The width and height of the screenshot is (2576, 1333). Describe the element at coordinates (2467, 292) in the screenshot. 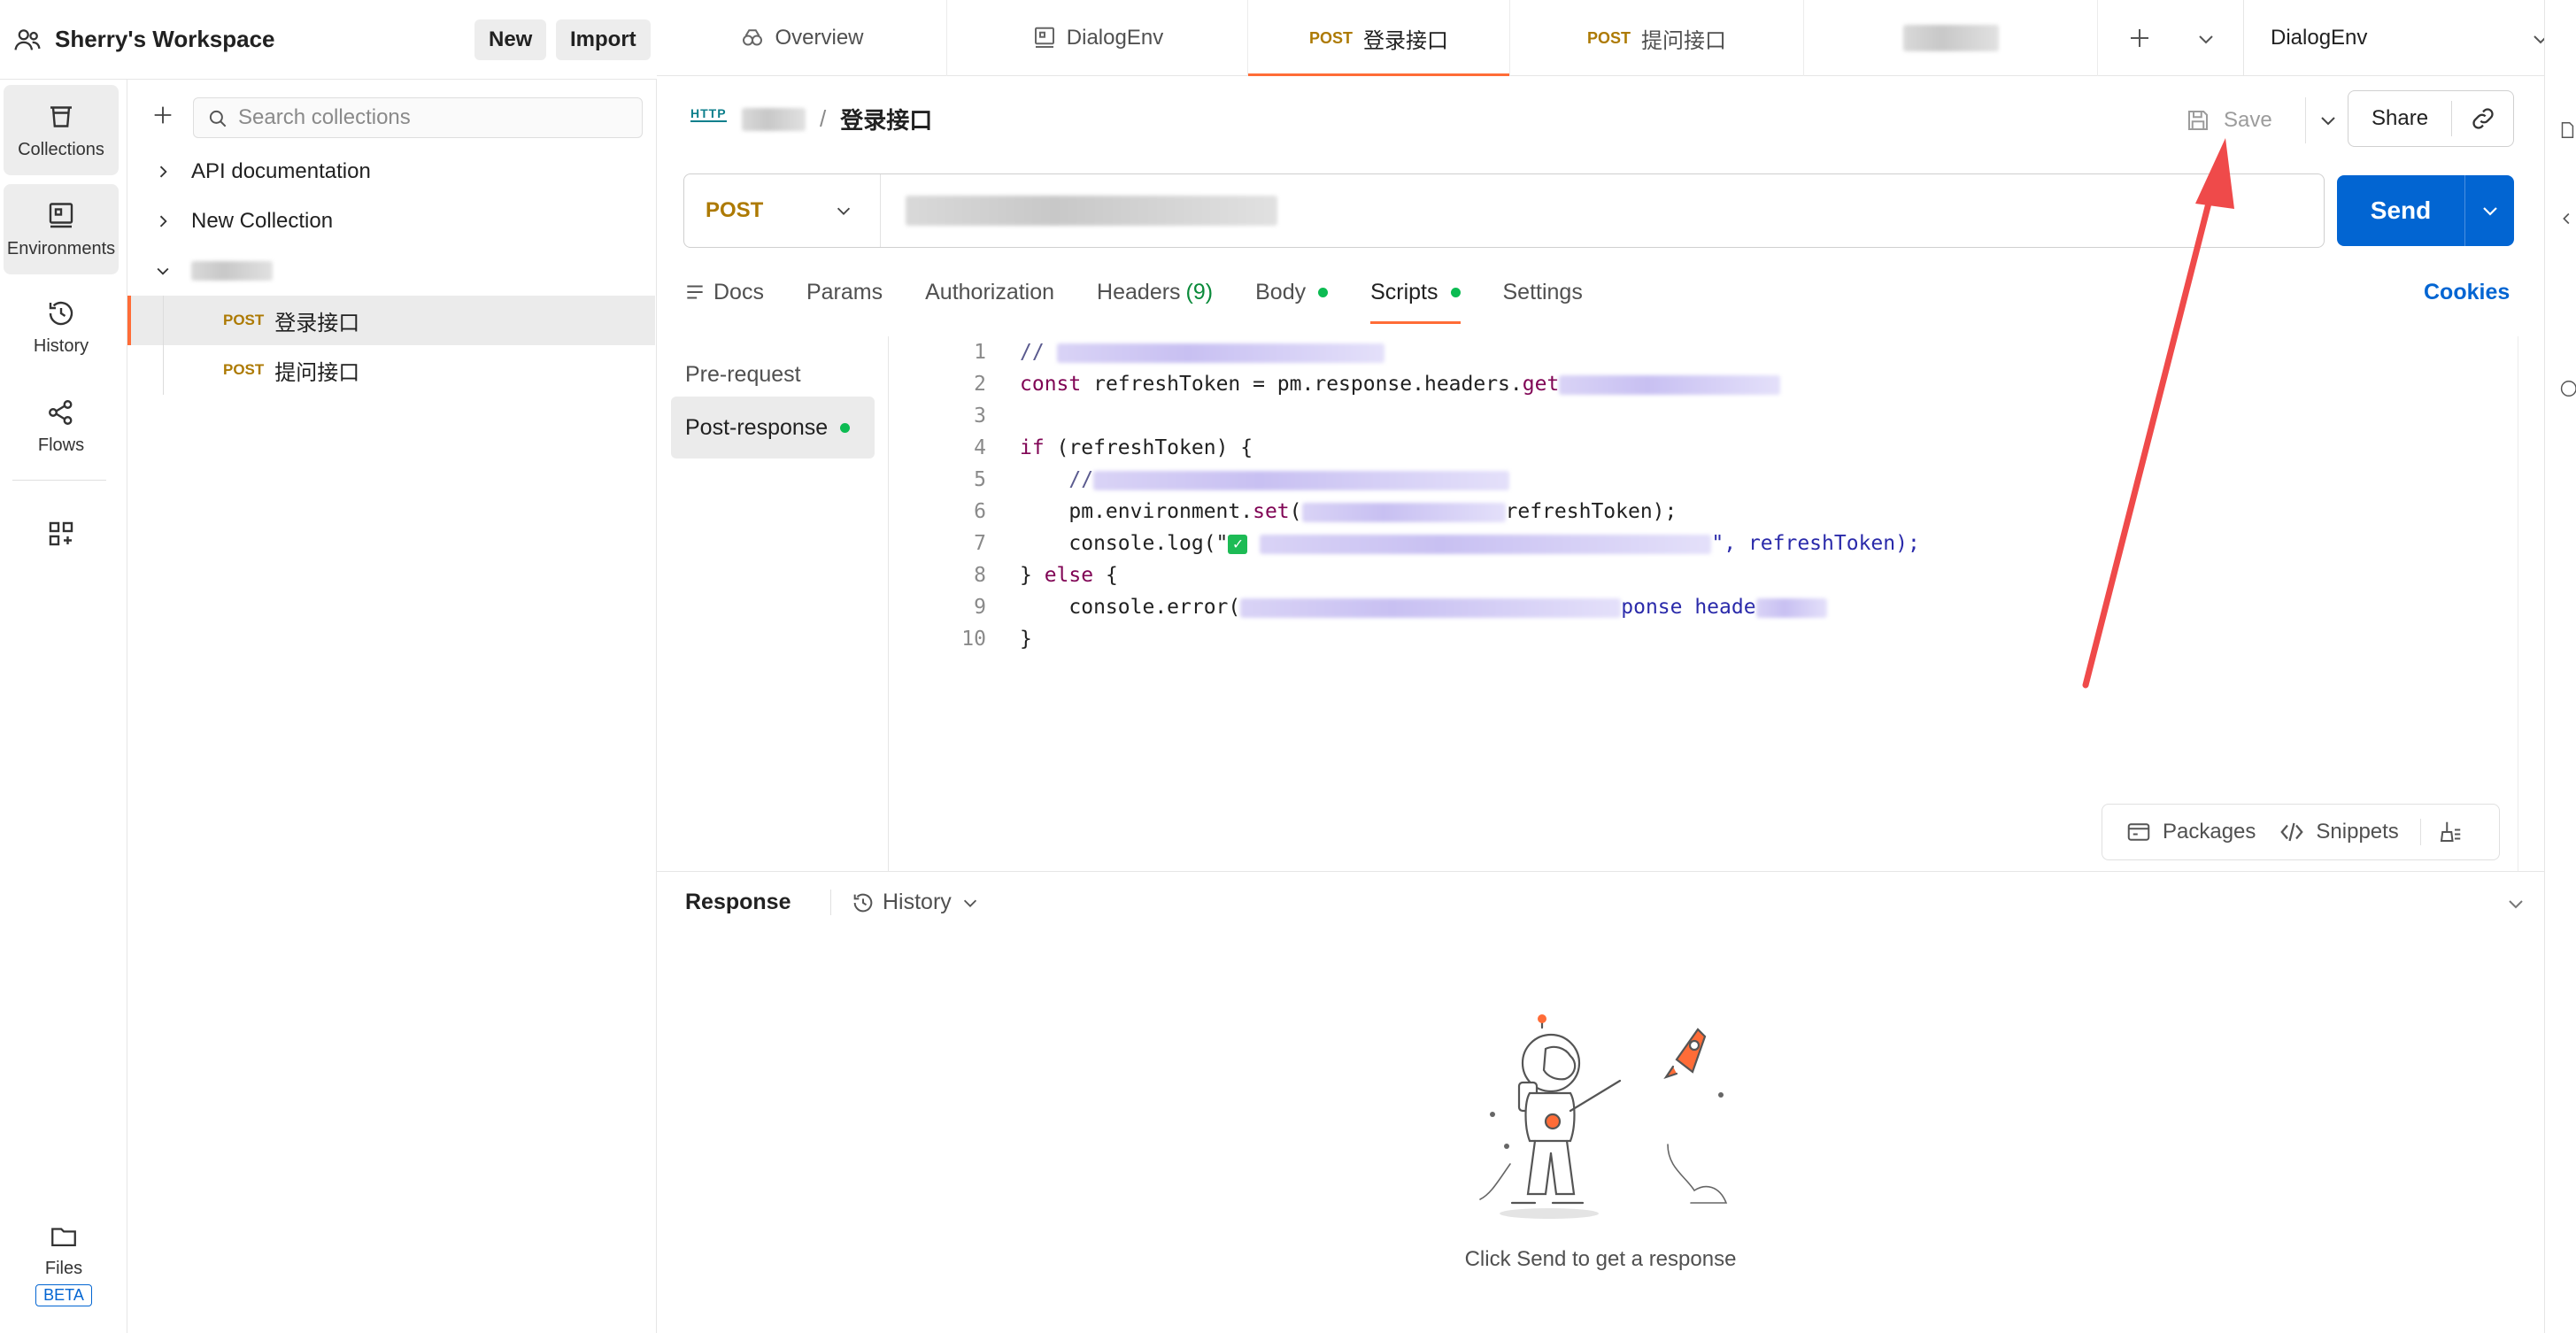

I see `cookies-link: Cookies` at that location.